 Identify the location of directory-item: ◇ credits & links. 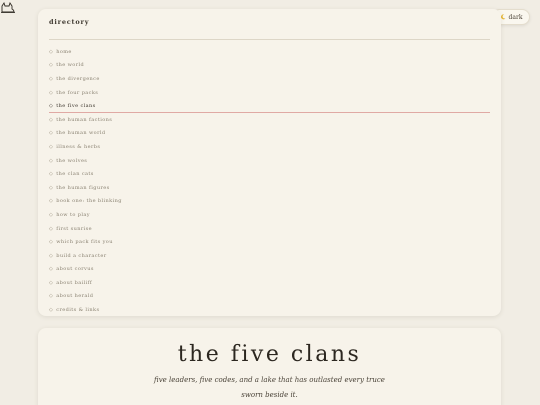
(269, 310).